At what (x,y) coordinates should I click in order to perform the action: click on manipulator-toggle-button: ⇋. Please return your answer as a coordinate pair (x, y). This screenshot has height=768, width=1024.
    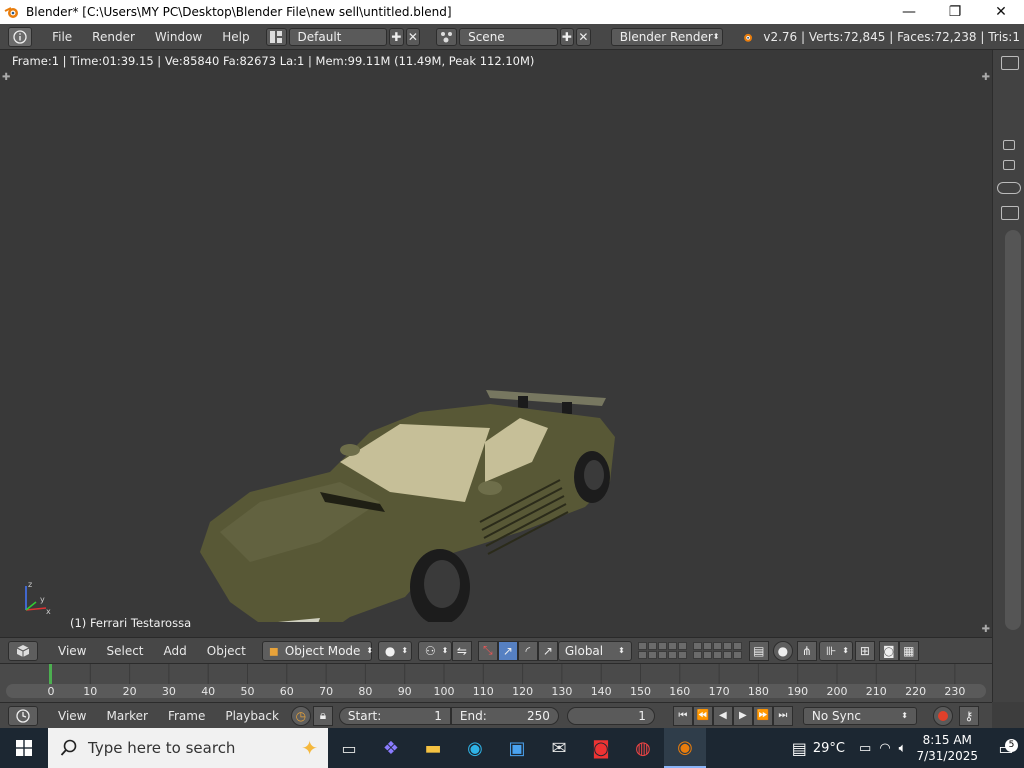
    Looking at the image, I should click on (461, 650).